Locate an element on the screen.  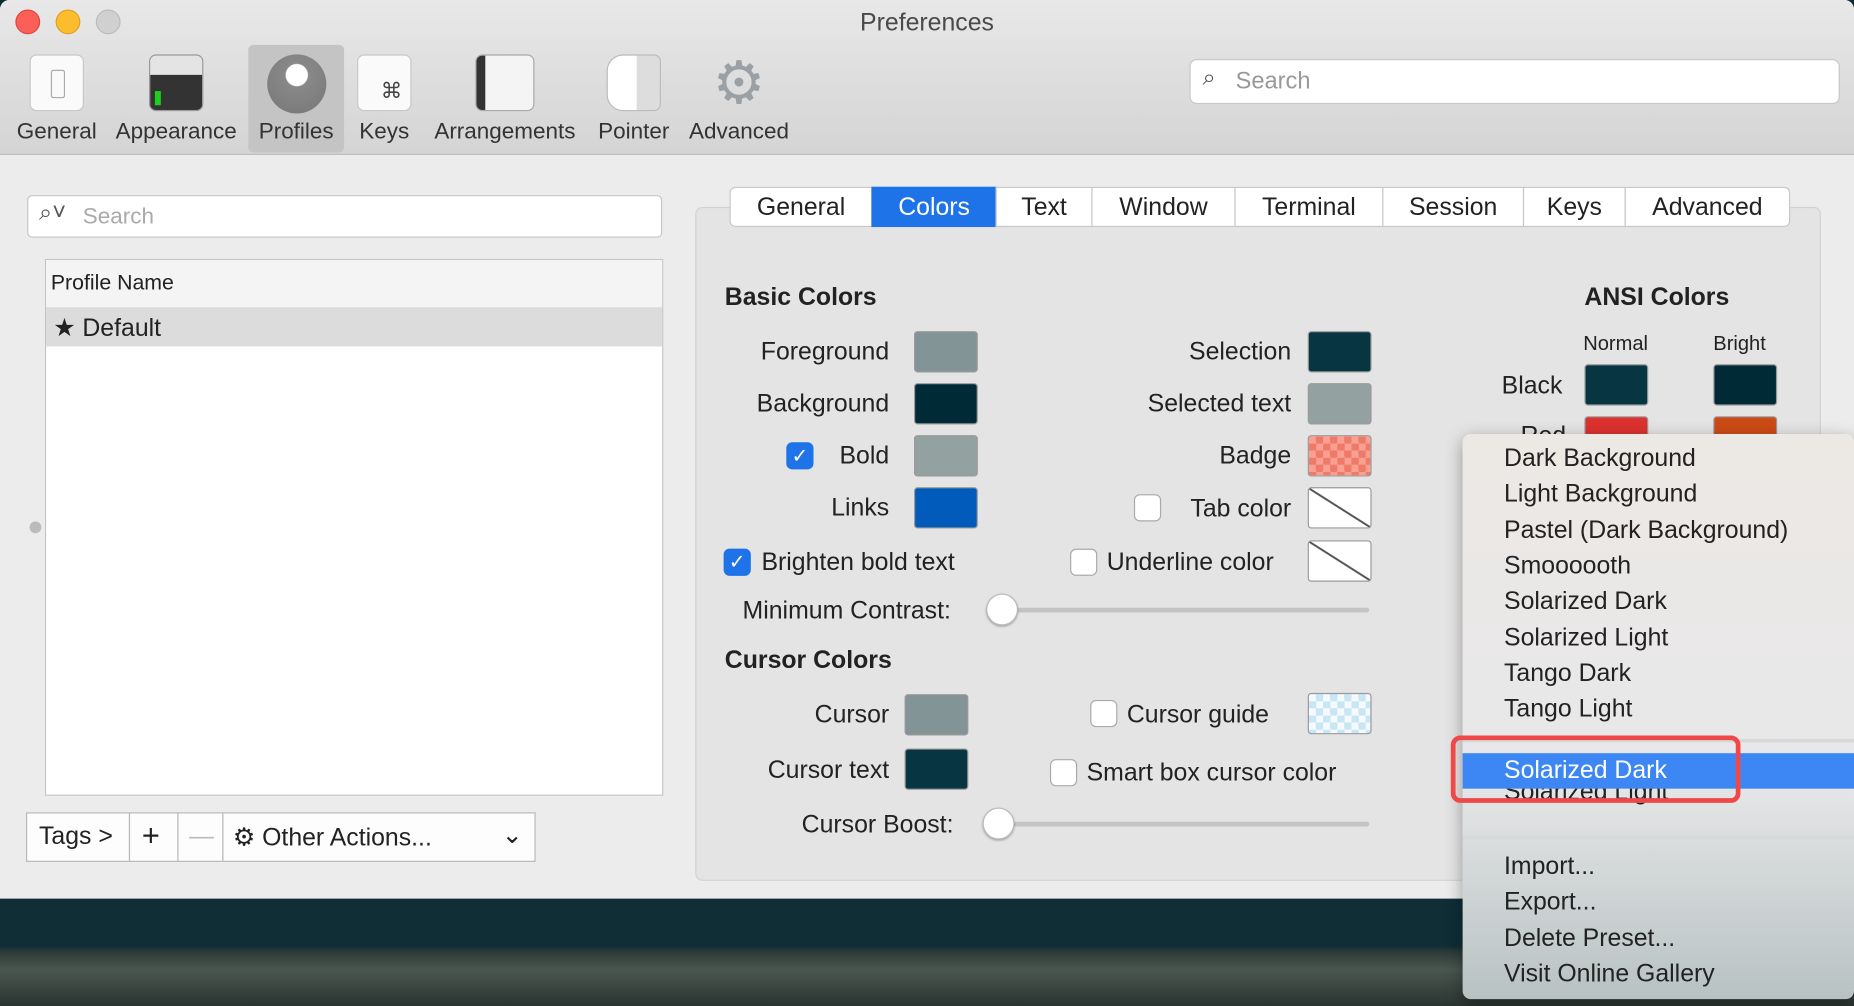
links-color-well is located at coordinates (945, 508).